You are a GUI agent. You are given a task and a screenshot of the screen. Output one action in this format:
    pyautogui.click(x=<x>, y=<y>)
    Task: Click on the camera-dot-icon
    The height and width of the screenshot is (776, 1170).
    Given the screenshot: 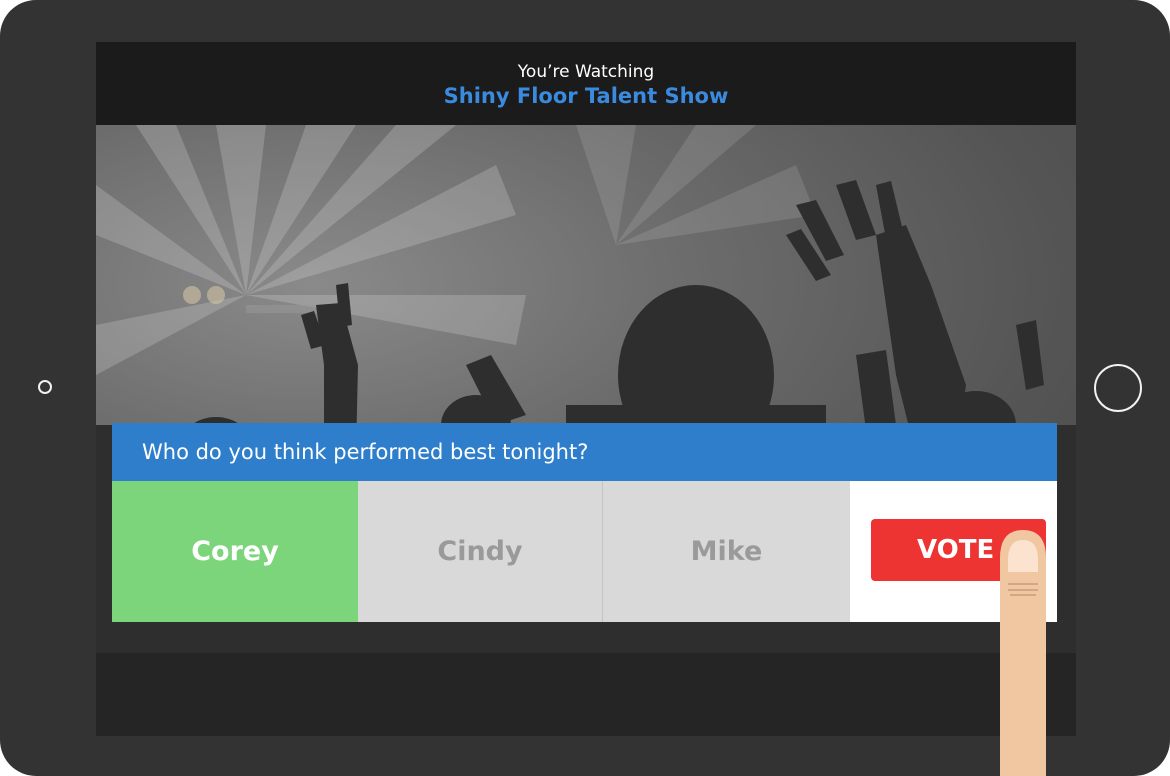 What is the action you would take?
    pyautogui.click(x=45, y=387)
    